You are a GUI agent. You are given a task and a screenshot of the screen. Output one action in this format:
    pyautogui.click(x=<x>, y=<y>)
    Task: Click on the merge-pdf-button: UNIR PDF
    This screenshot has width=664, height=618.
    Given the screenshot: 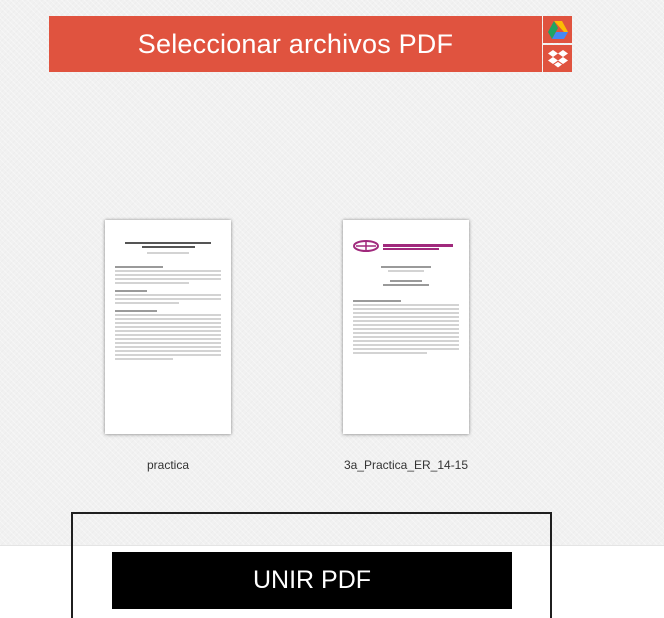 What is the action you would take?
    pyautogui.click(x=312, y=580)
    